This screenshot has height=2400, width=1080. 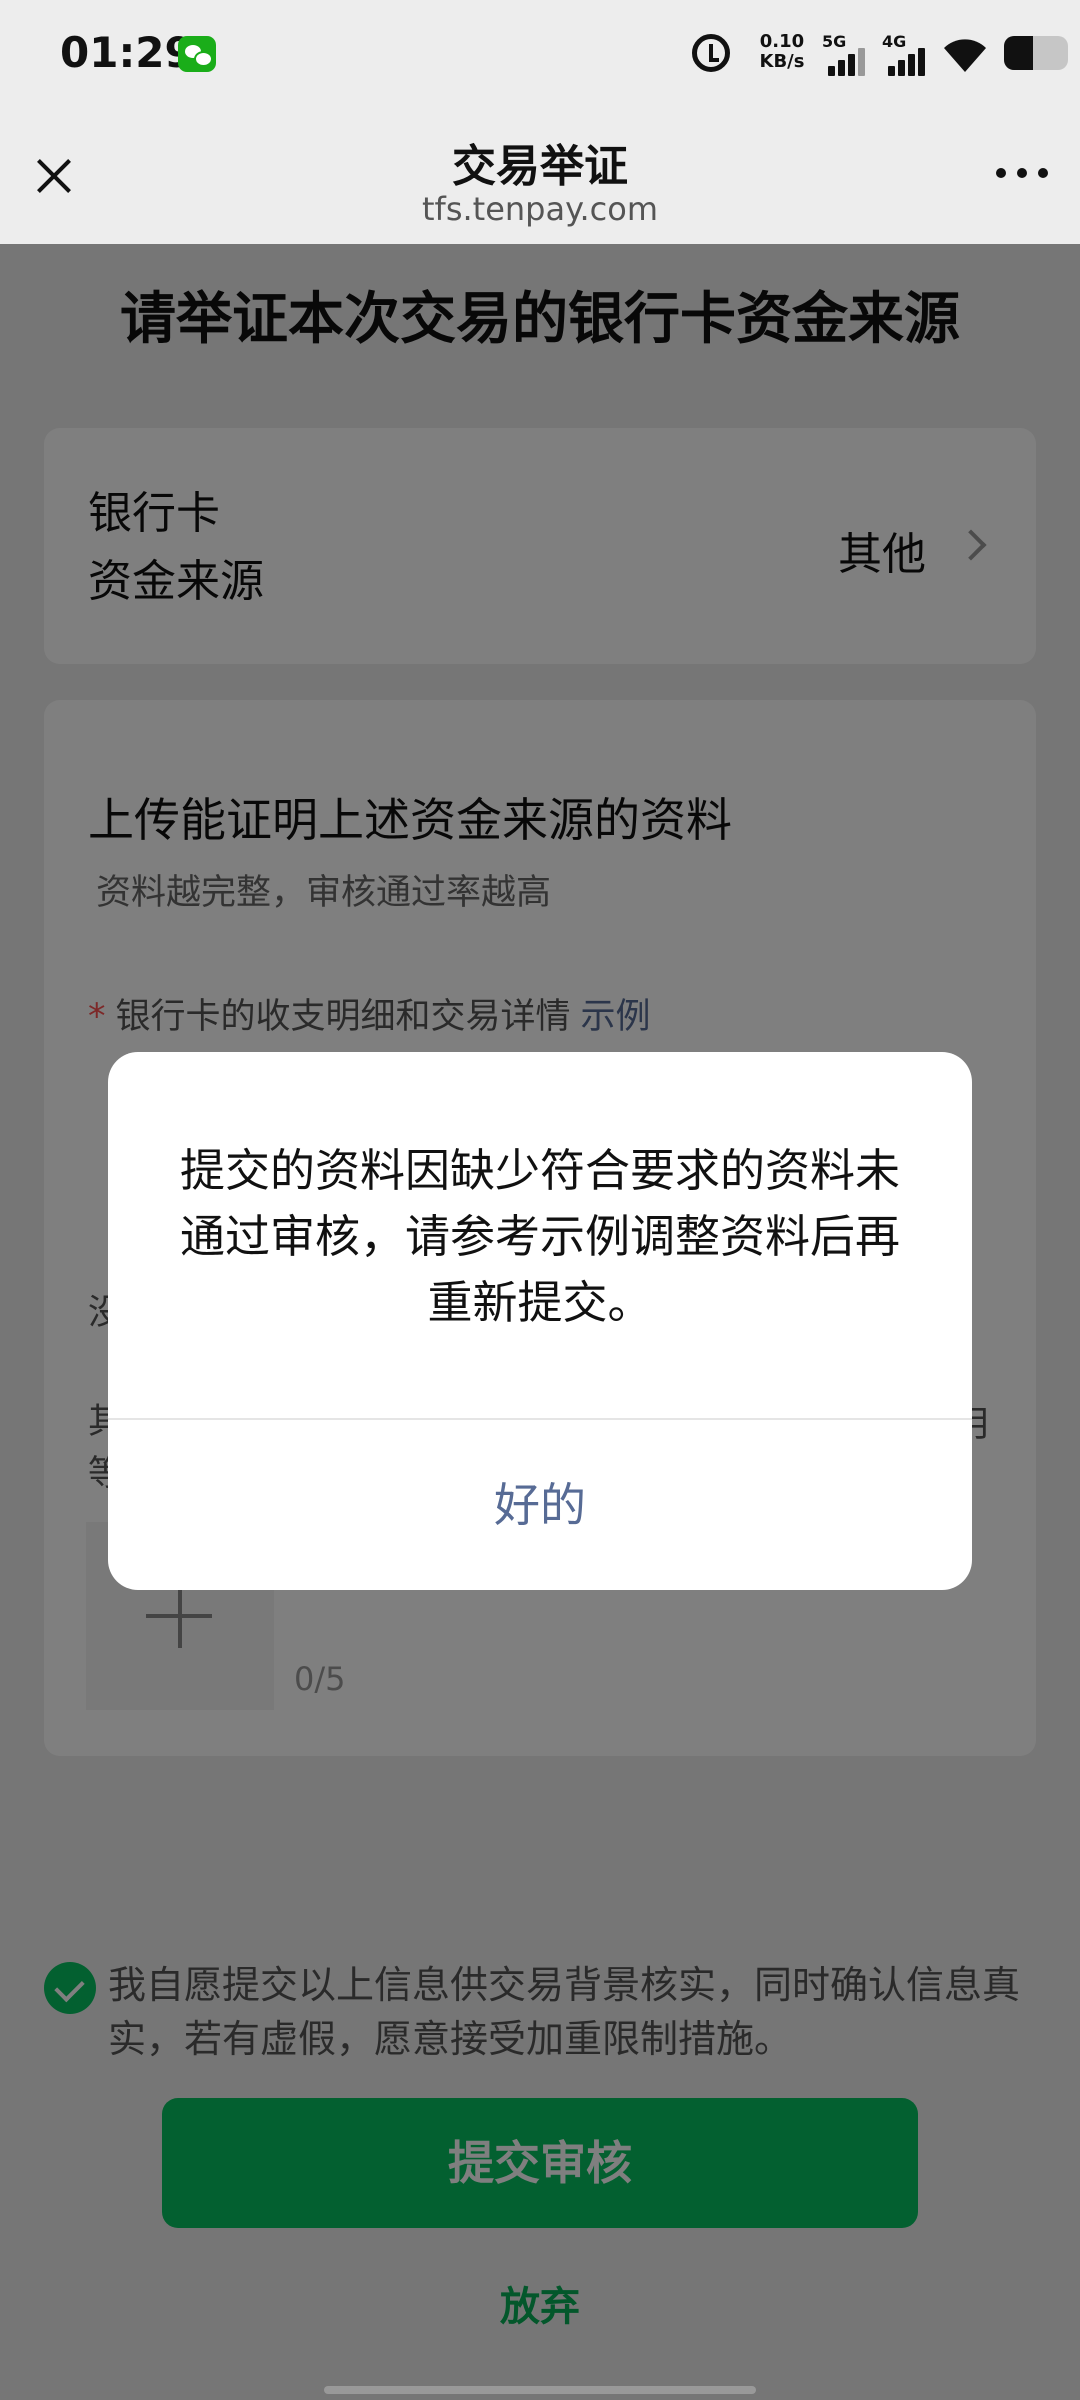 What do you see at coordinates (834, 41) in the screenshot?
I see `signal-type-label: 5G` at bounding box center [834, 41].